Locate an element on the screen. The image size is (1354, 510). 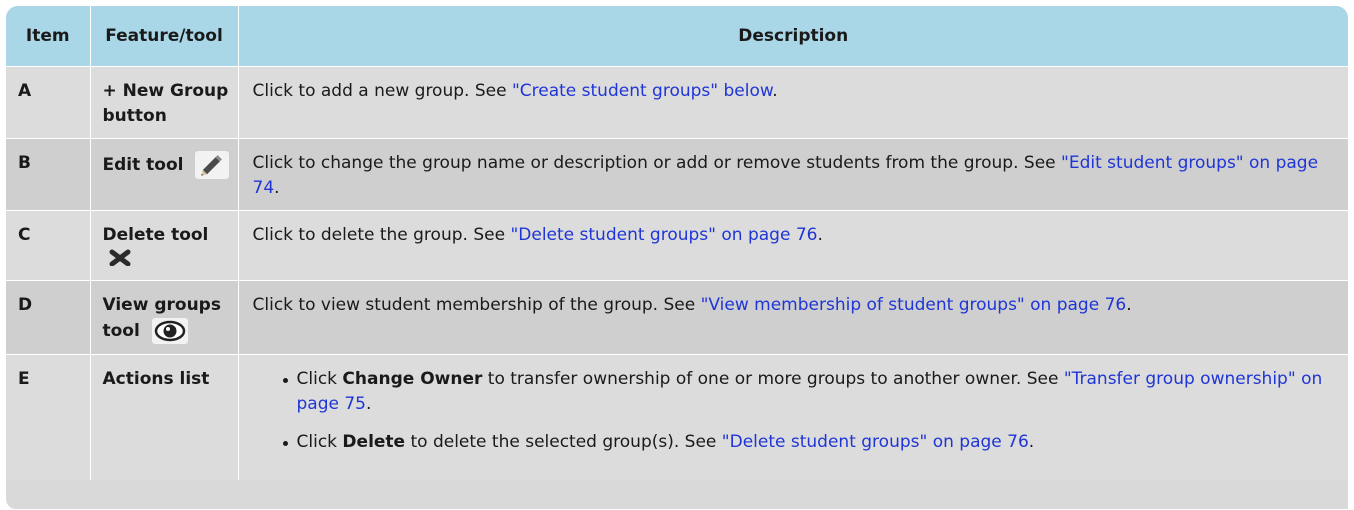
header-feature: Feature/tool is located at coordinates (164, 36).